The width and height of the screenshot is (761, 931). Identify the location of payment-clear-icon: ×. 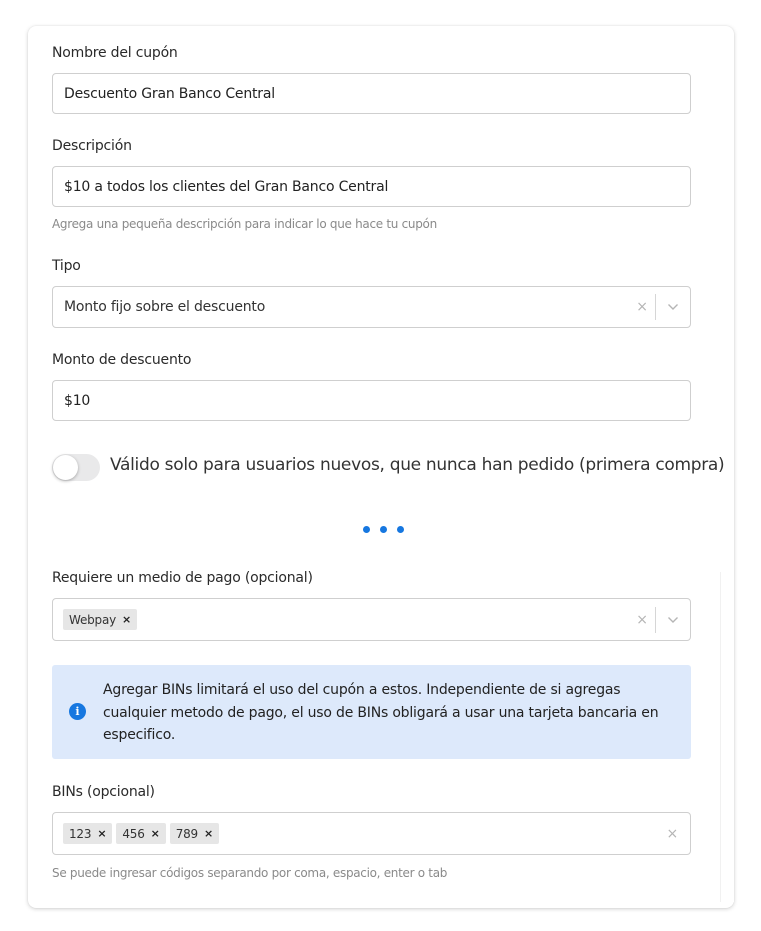
(642, 620).